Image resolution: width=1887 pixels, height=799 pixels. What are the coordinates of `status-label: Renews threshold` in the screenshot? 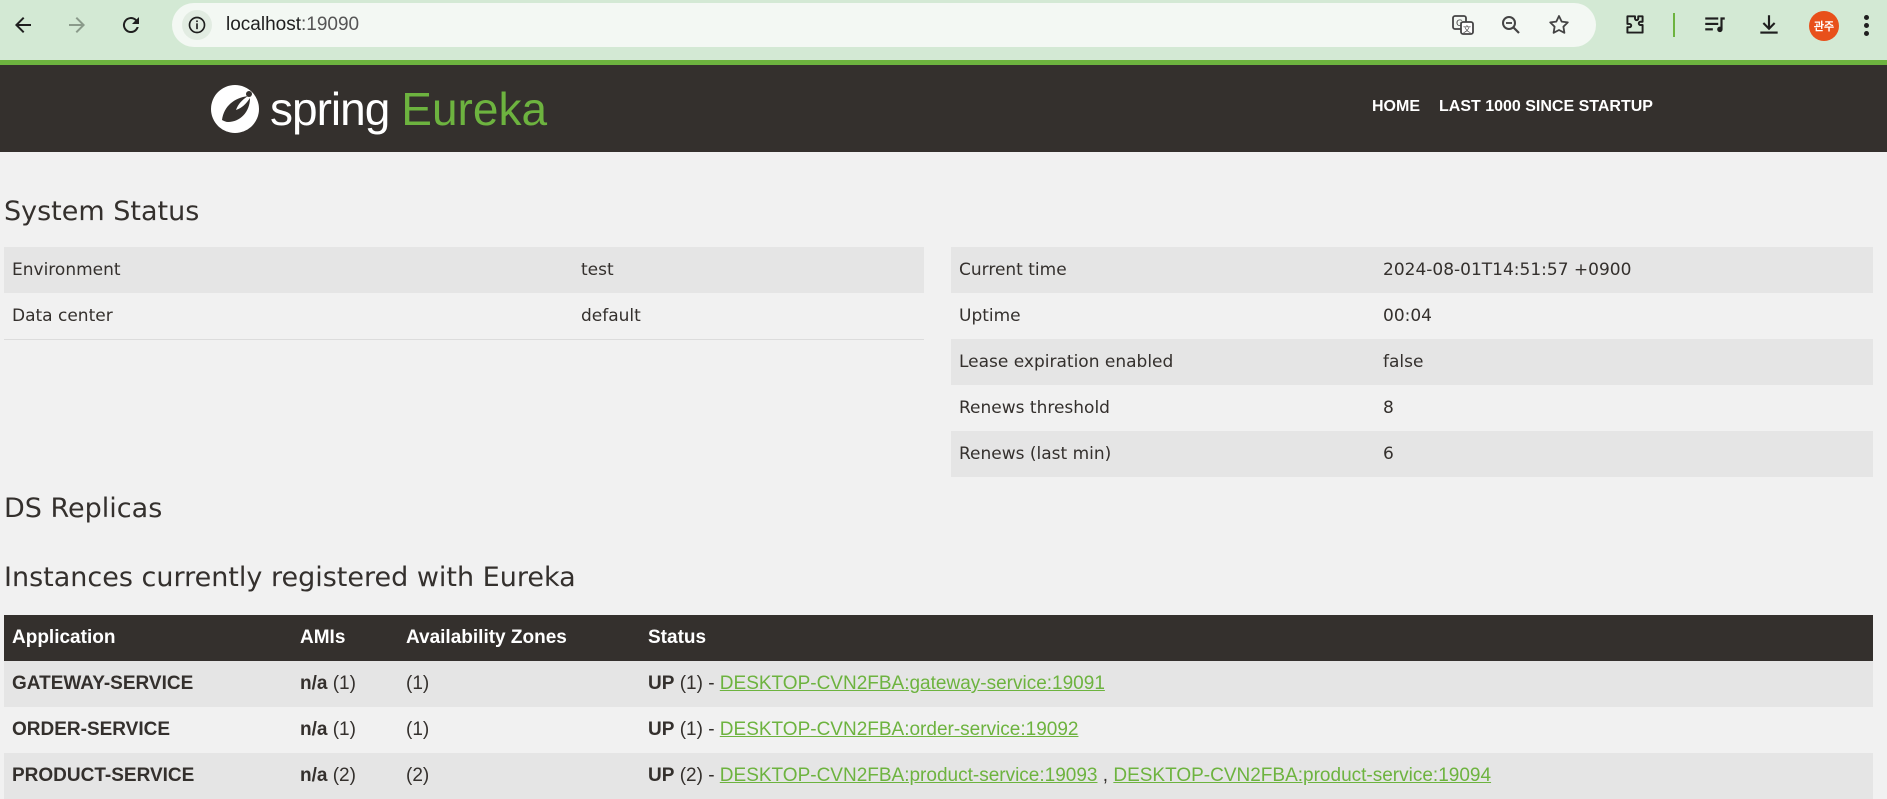 It's located at (1163, 408).